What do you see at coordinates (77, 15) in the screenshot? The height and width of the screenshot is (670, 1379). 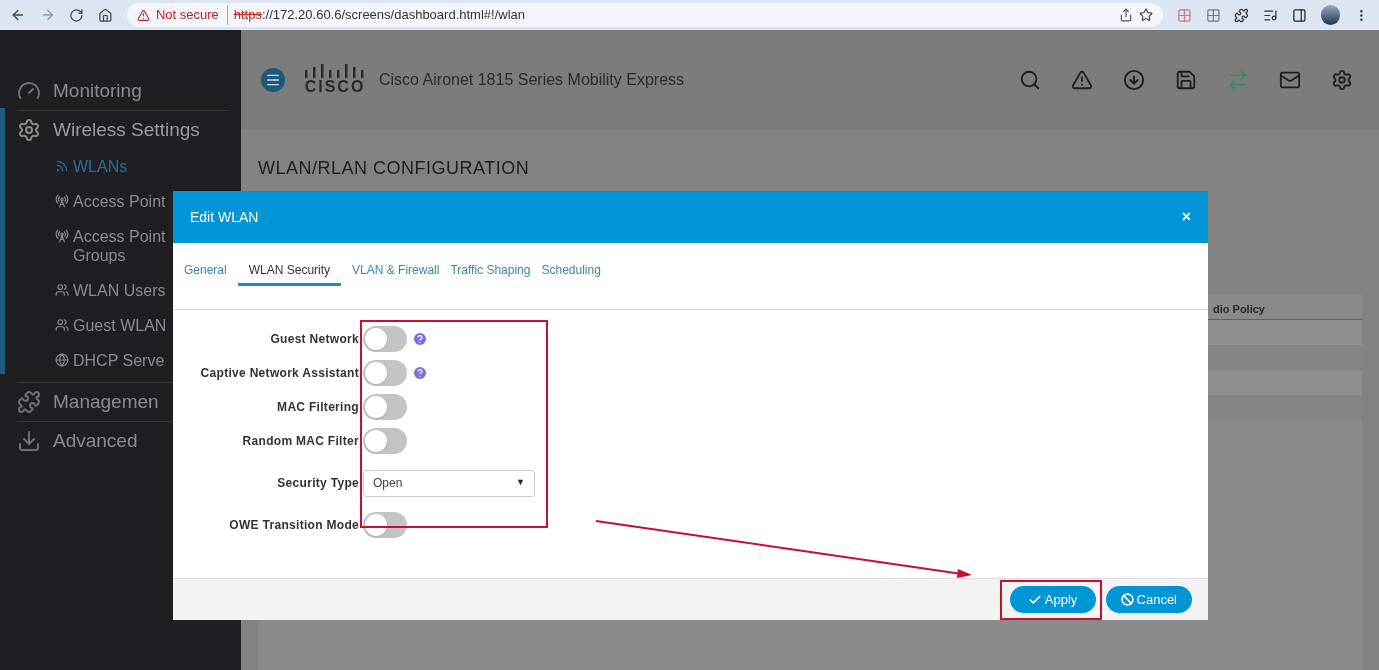 I see `reload-icon` at bounding box center [77, 15].